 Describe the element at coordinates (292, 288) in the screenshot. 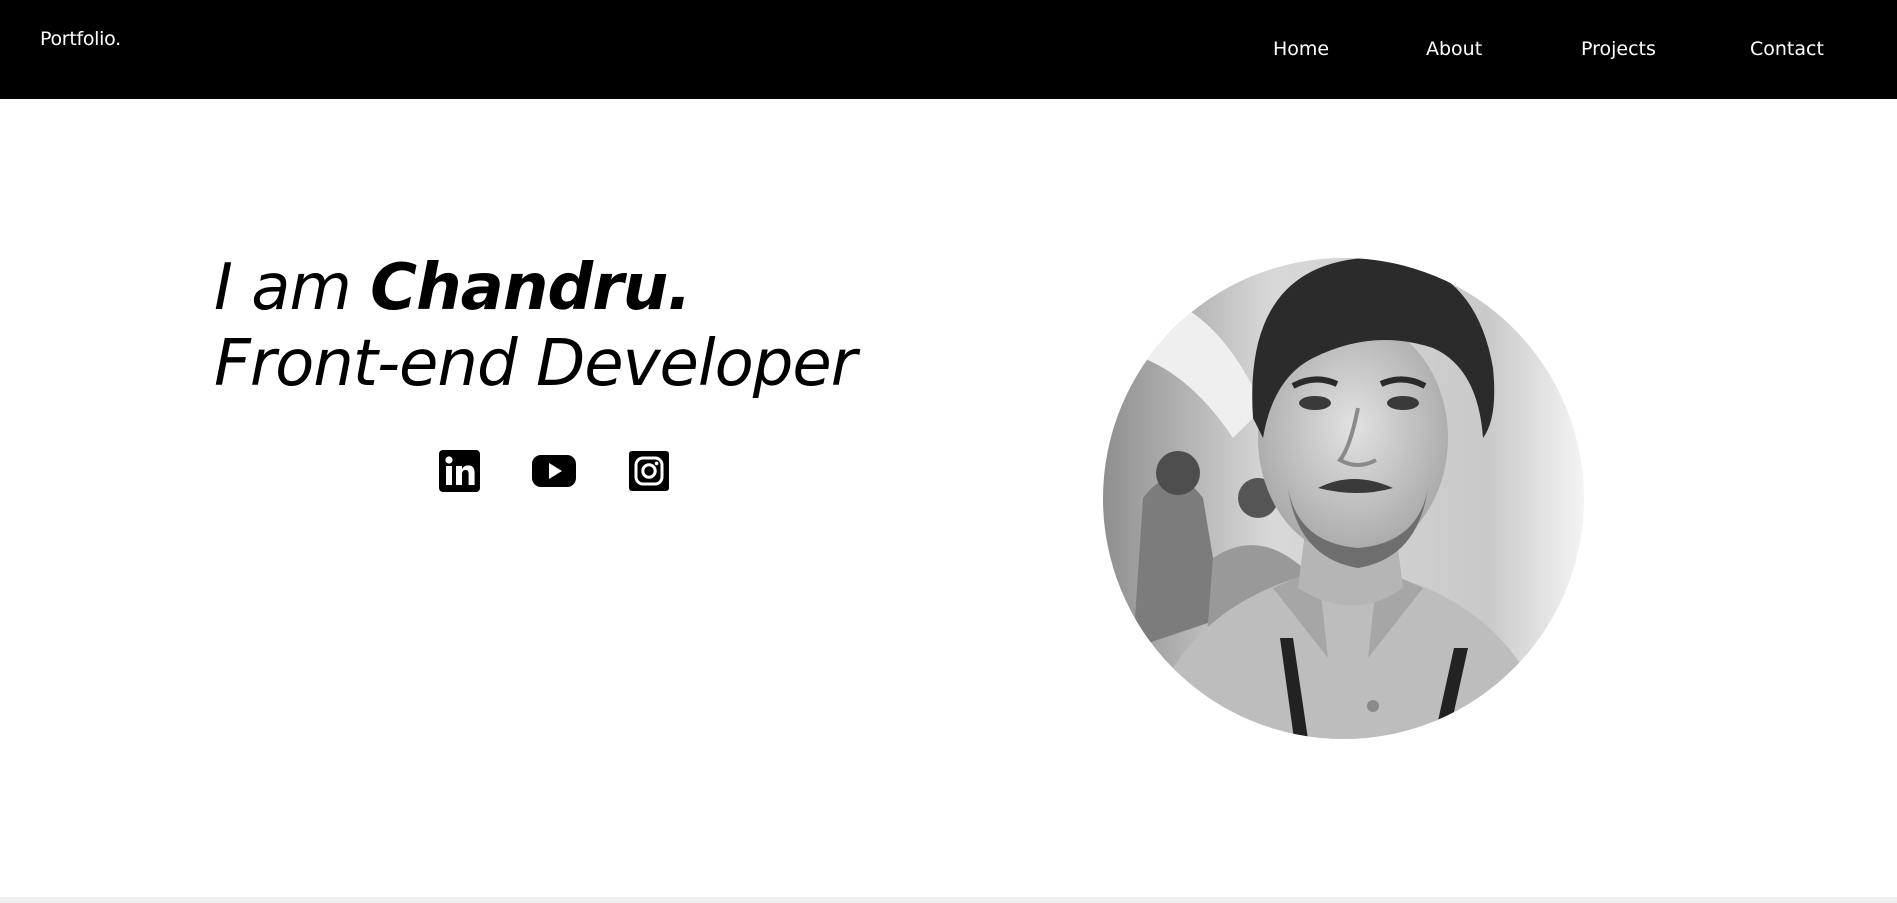

I see `hero-intro: I am` at that location.